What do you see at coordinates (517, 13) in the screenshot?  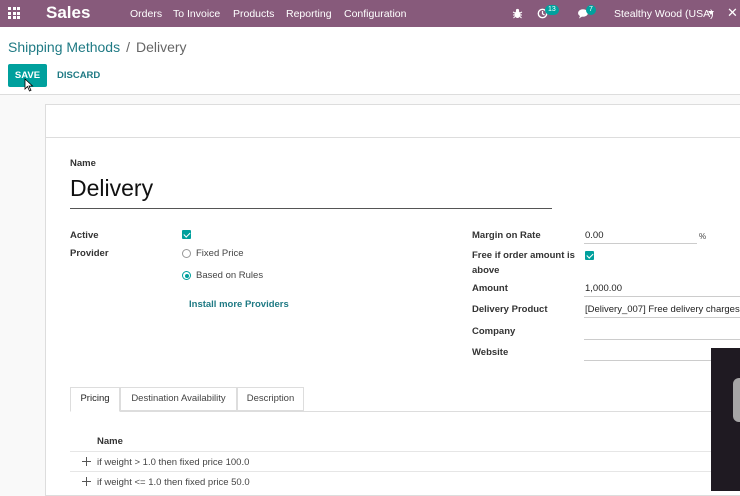 I see `bug-icon` at bounding box center [517, 13].